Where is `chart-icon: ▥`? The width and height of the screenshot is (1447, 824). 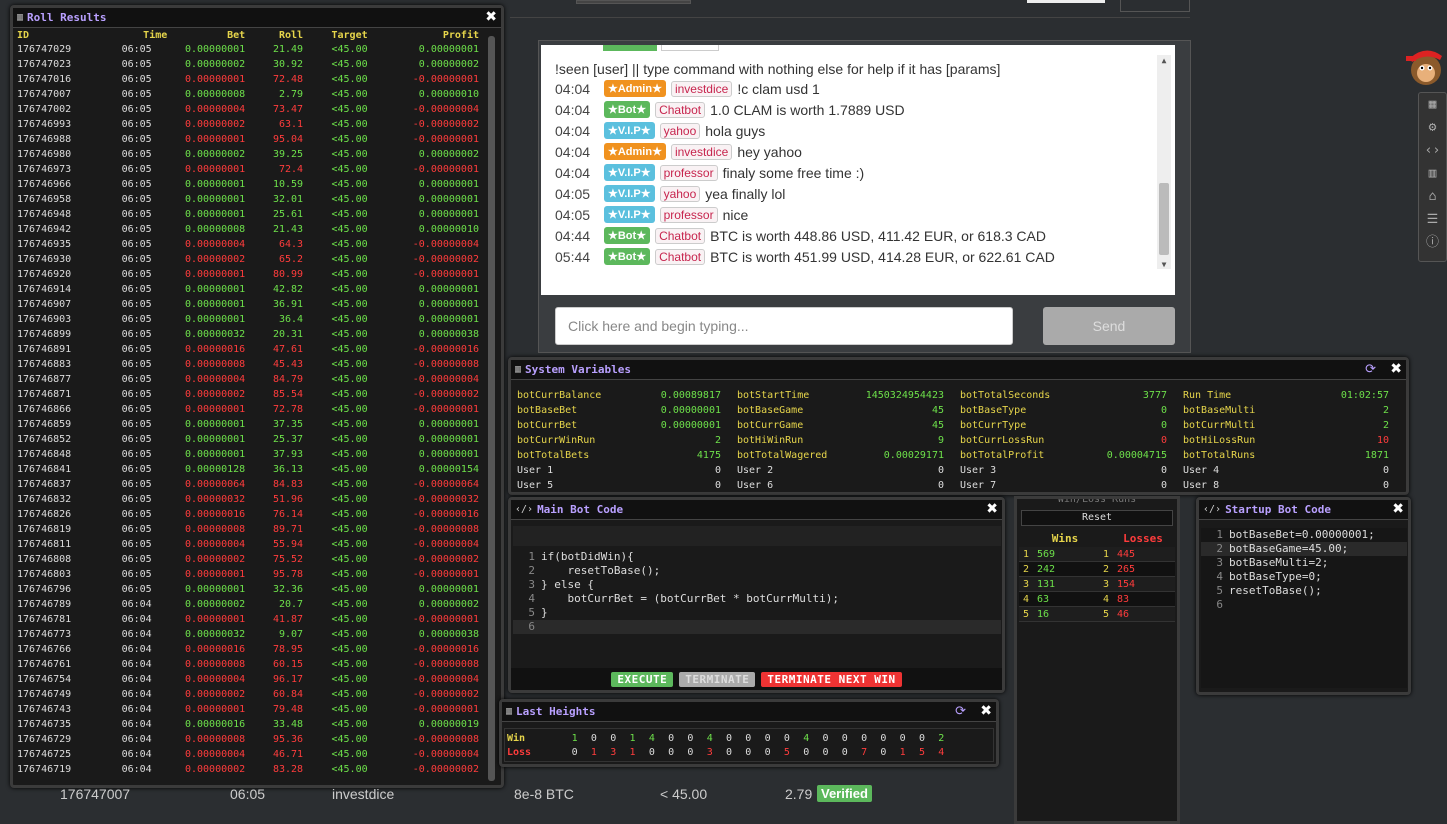
chart-icon: ▥ is located at coordinates (1432, 173).